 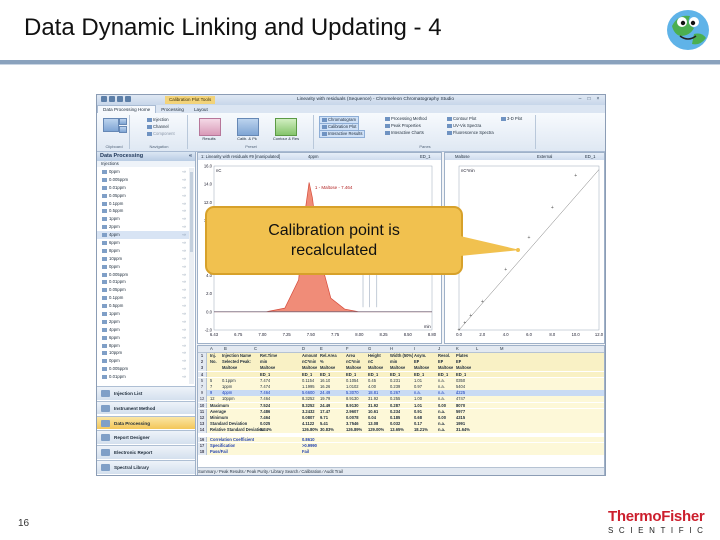 I want to click on close-icon: ×, so click(x=598, y=99).